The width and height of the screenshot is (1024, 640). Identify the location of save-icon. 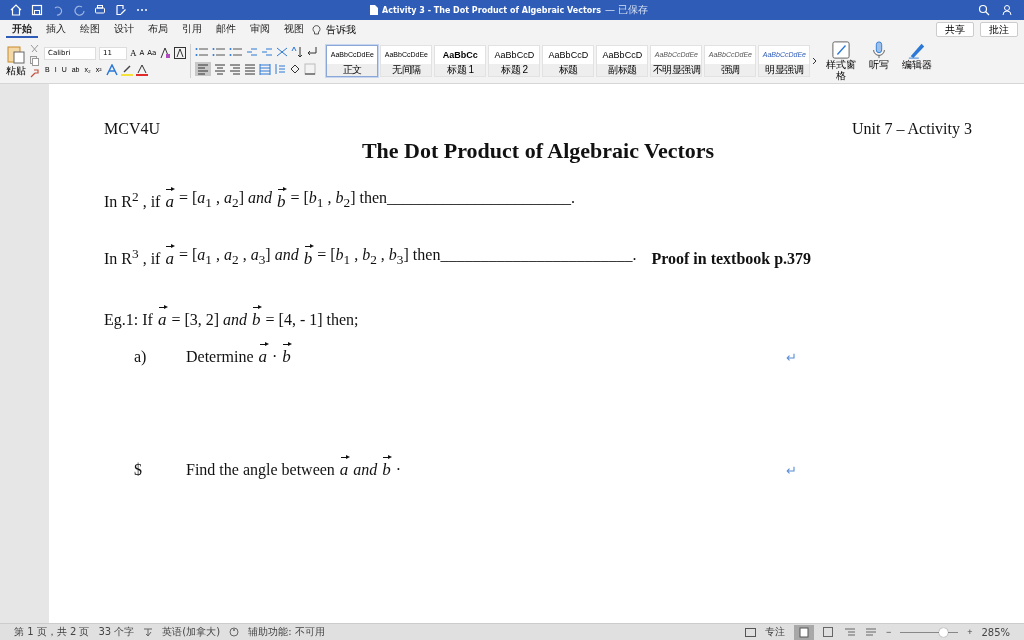
(37, 10).